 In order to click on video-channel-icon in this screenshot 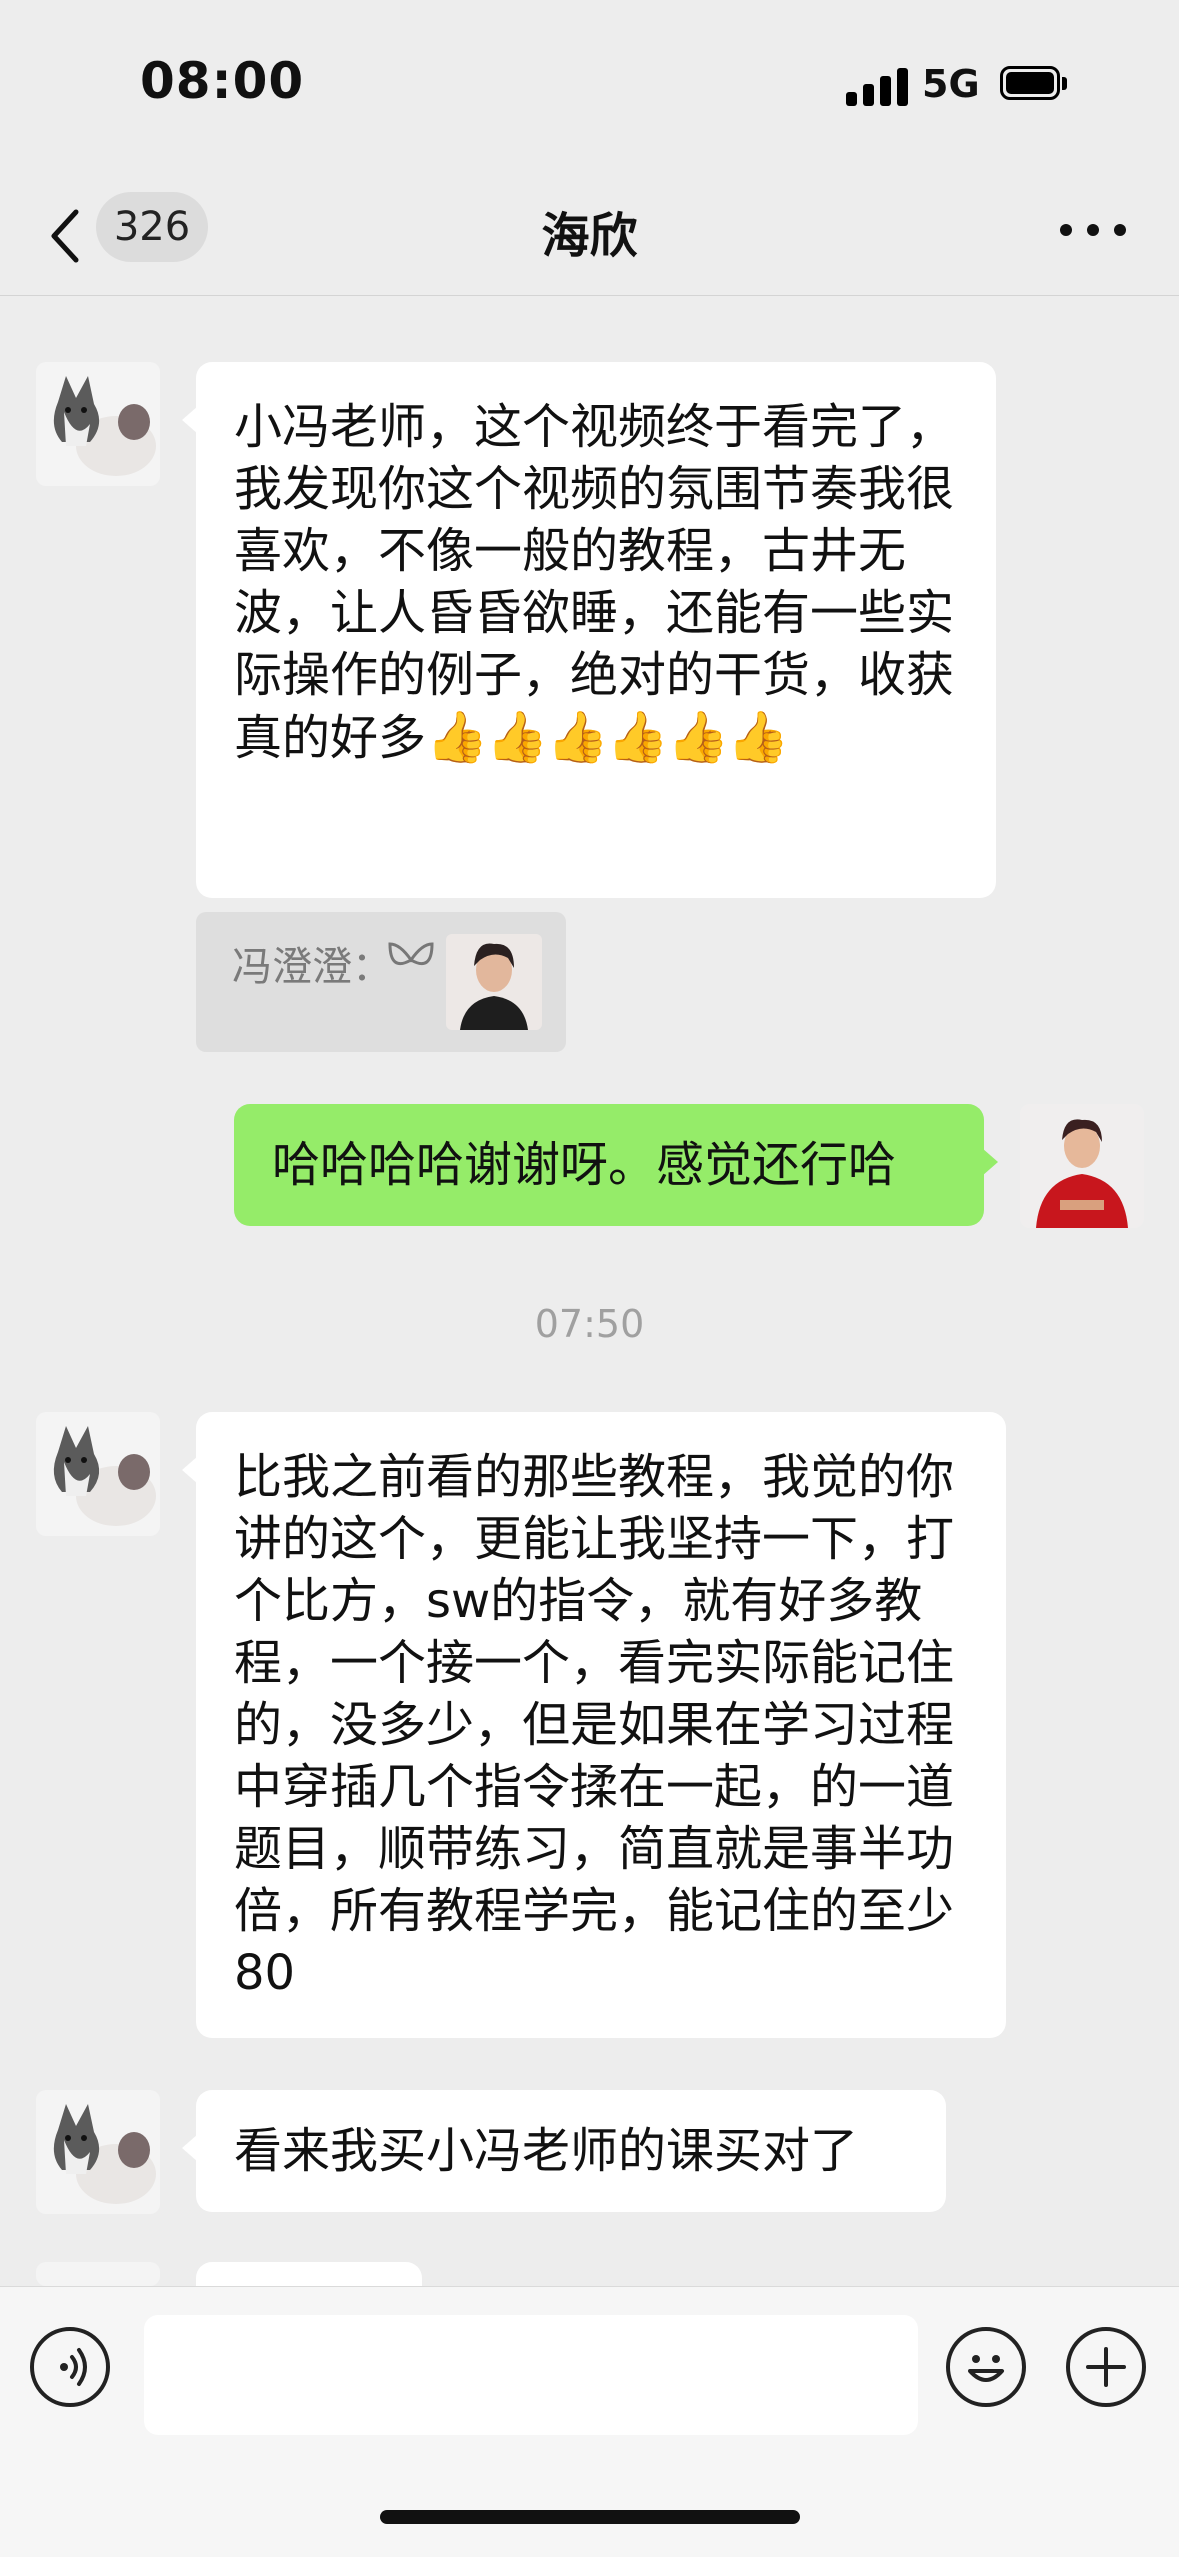, I will do `click(411, 953)`.